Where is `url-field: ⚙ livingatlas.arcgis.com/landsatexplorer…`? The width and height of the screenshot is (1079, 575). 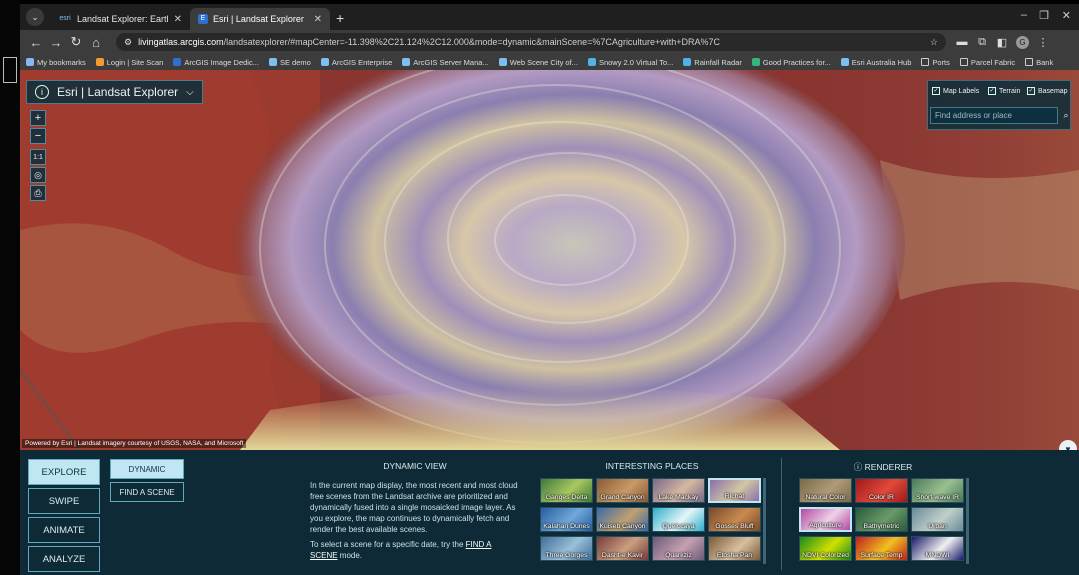
url-field: ⚙ livingatlas.arcgis.com/landsatexplorer… is located at coordinates (531, 42).